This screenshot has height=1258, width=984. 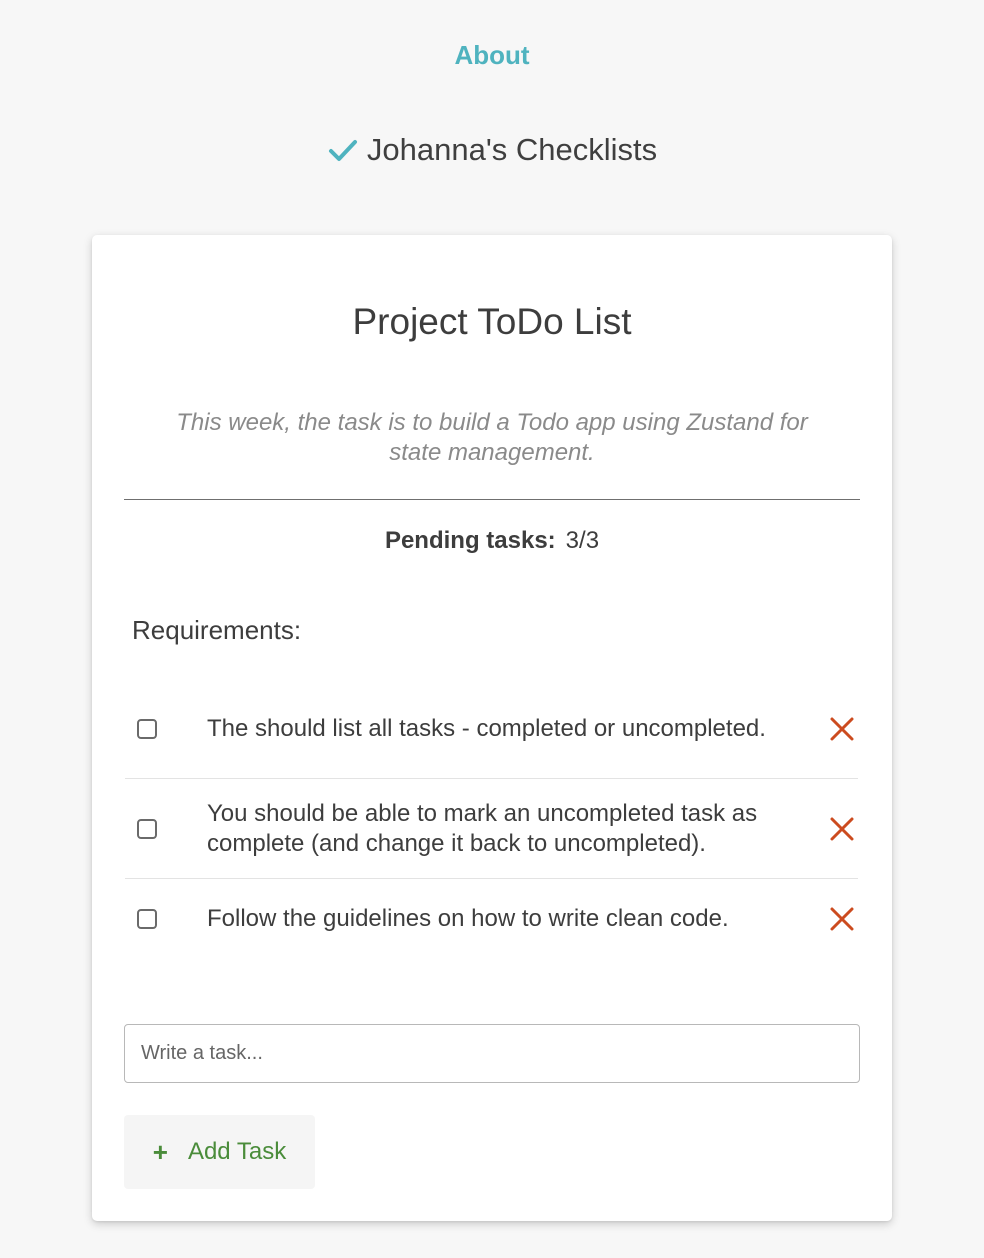 I want to click on add-task-button: + Add Task, so click(x=219, y=1152).